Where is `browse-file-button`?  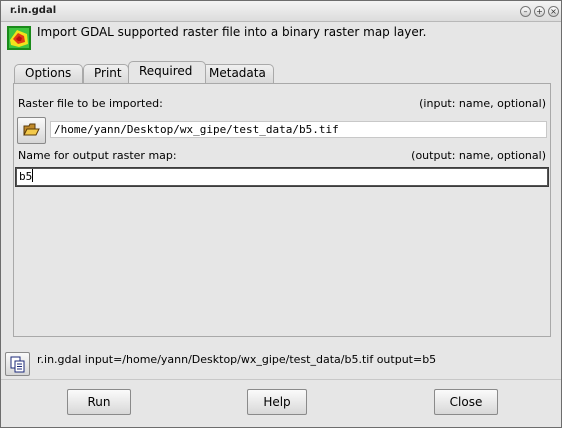
browse-file-button is located at coordinates (31, 130).